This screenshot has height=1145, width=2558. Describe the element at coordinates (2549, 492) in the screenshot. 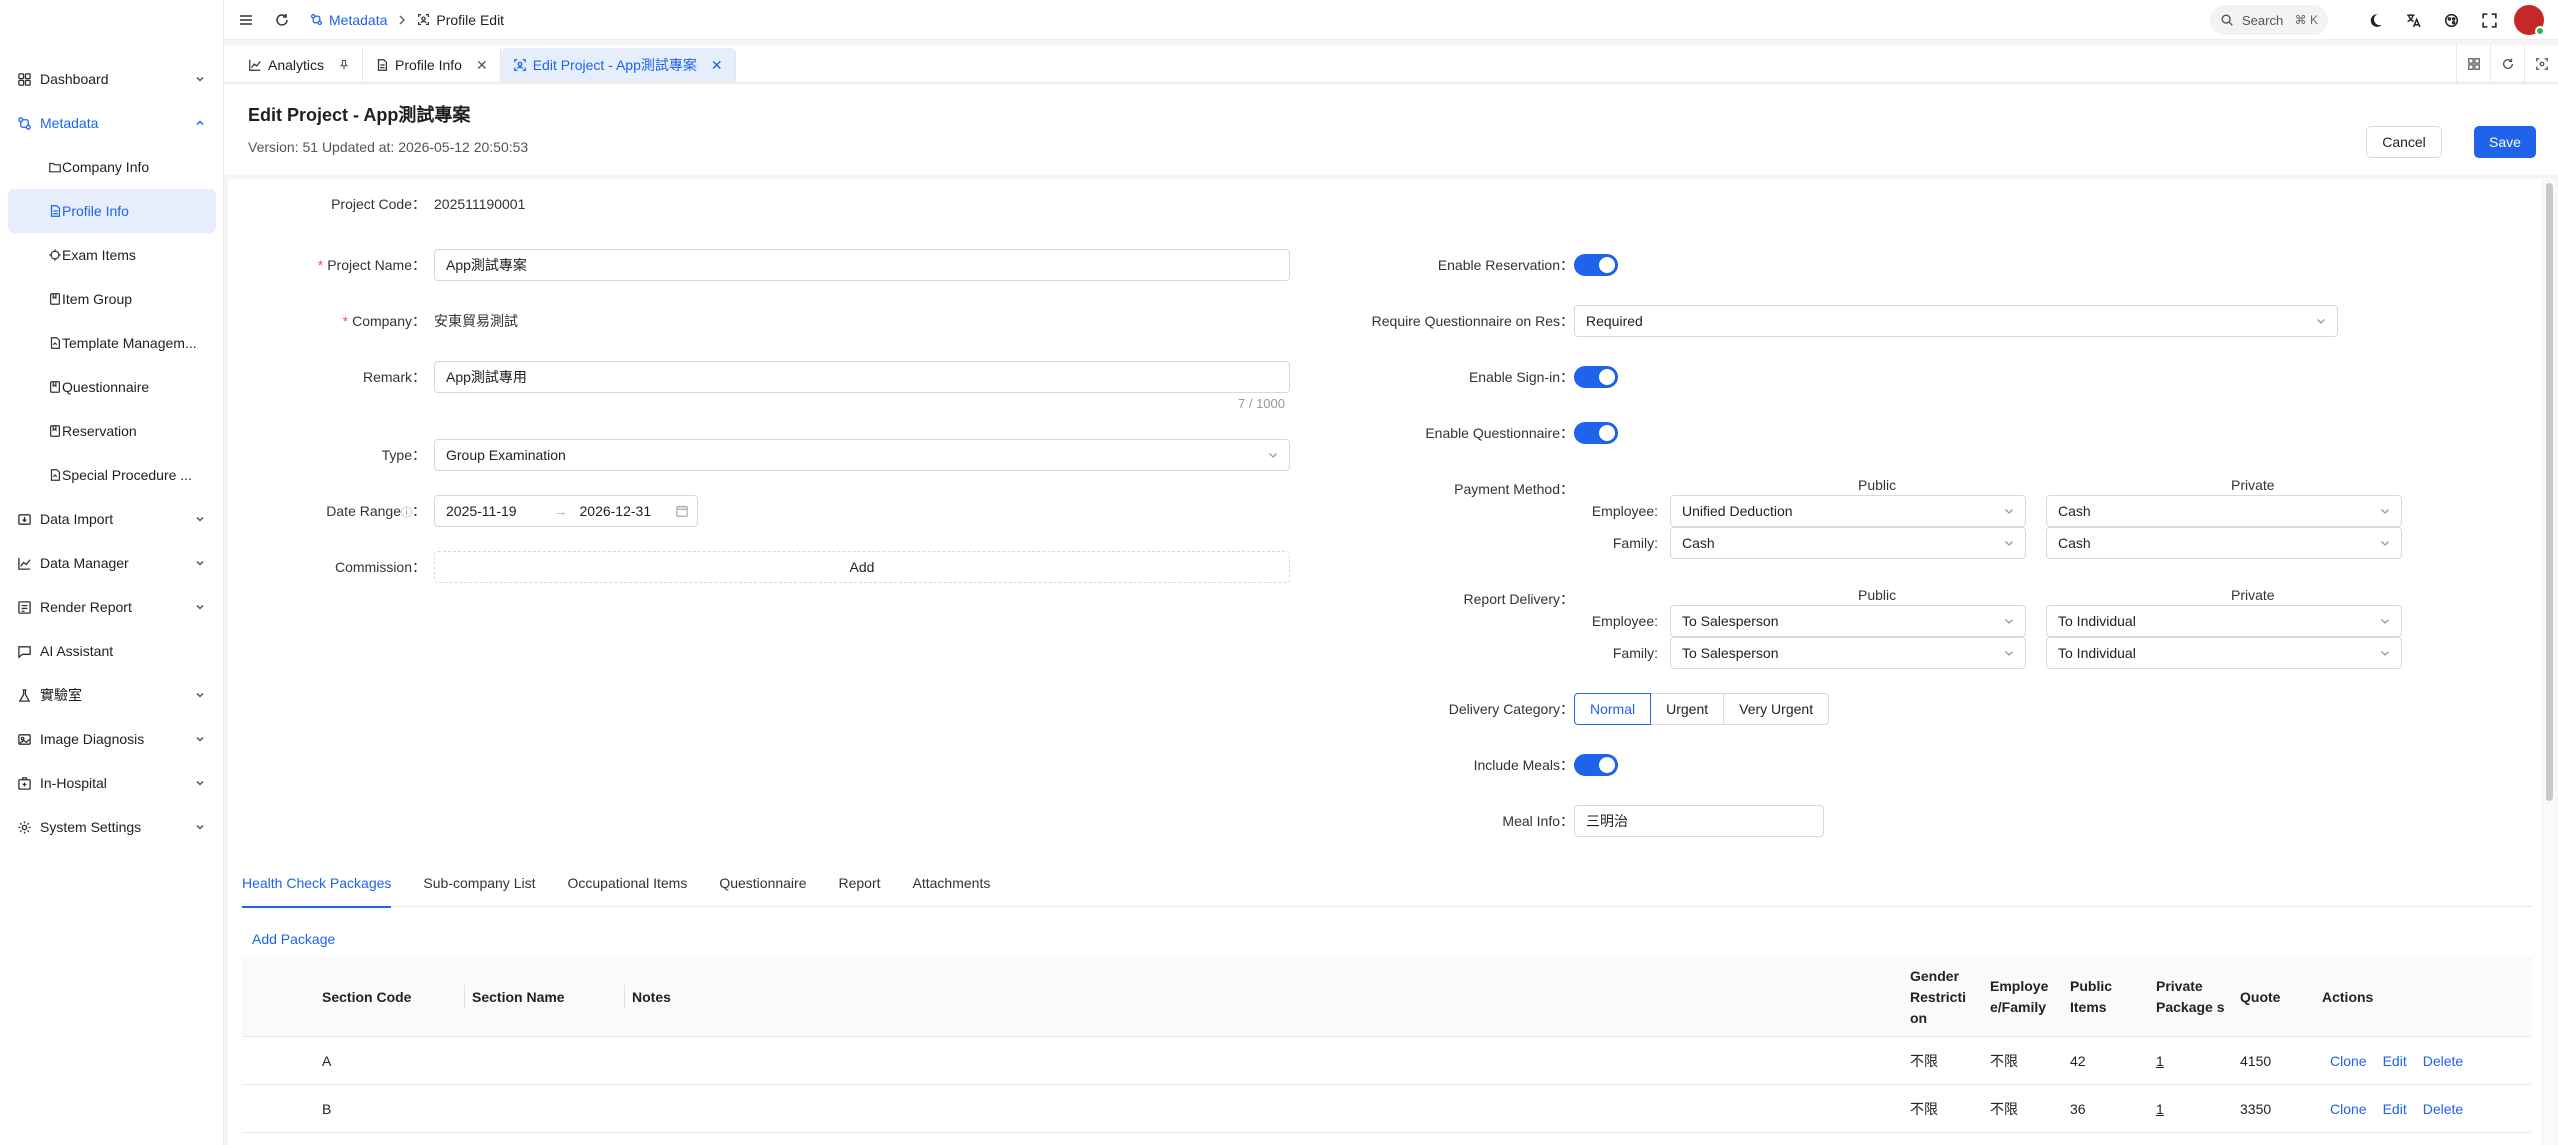

I see `scrollbar-thumb` at that location.